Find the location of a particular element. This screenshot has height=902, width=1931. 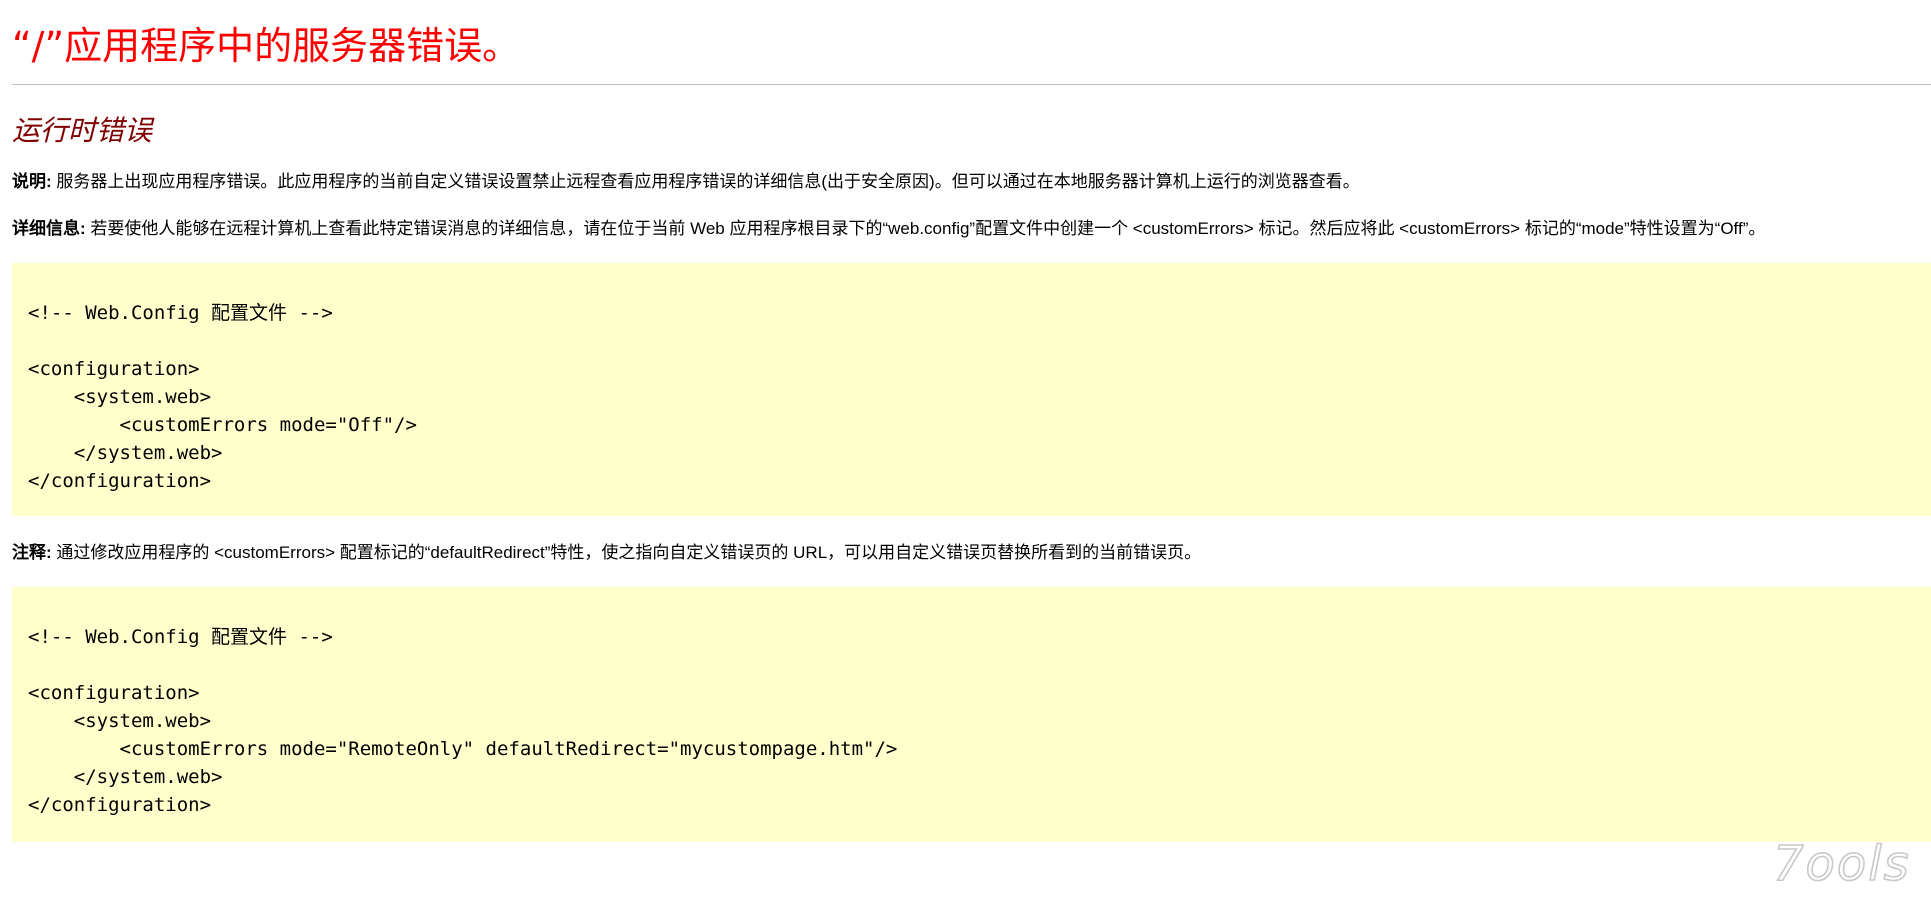

page-title: “/”应用程序中的服务器错误。 is located at coordinates (266, 46).